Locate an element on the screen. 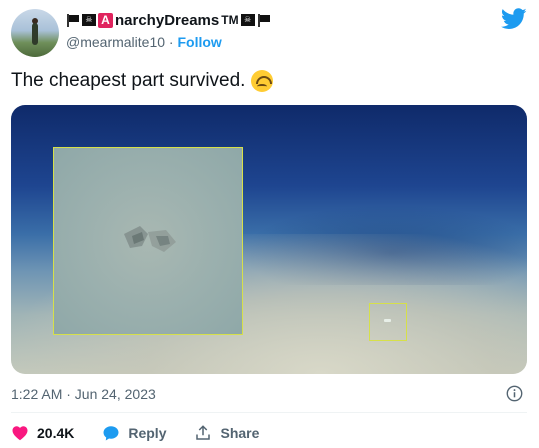 Image resolution: width=539 pixels, height=448 pixels. handle: @mearmalite10 is located at coordinates (115, 42).